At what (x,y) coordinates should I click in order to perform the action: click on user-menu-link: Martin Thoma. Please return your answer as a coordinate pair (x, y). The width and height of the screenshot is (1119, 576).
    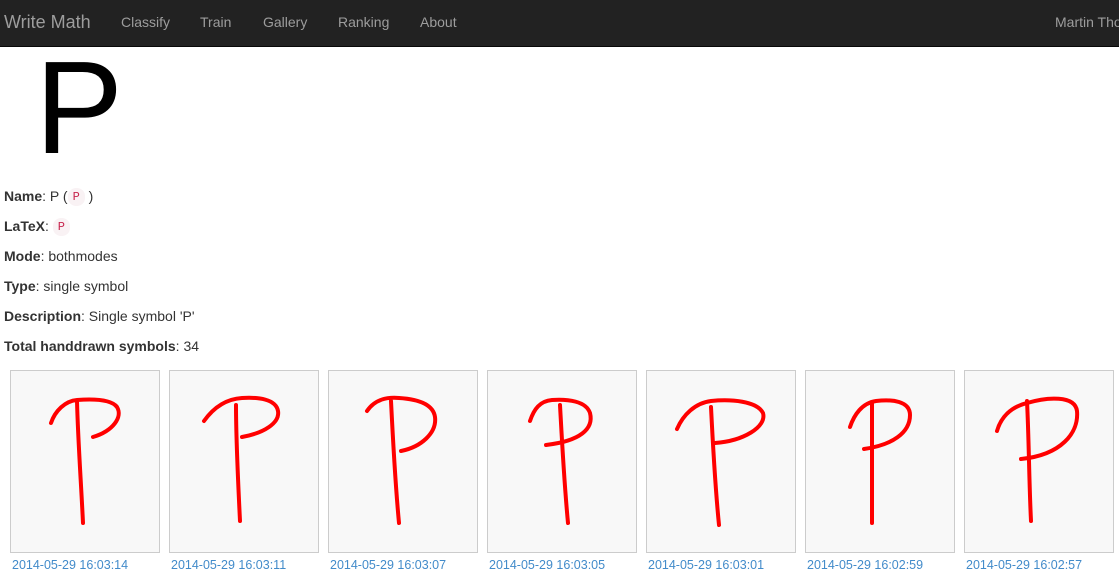
    Looking at the image, I should click on (1087, 22).